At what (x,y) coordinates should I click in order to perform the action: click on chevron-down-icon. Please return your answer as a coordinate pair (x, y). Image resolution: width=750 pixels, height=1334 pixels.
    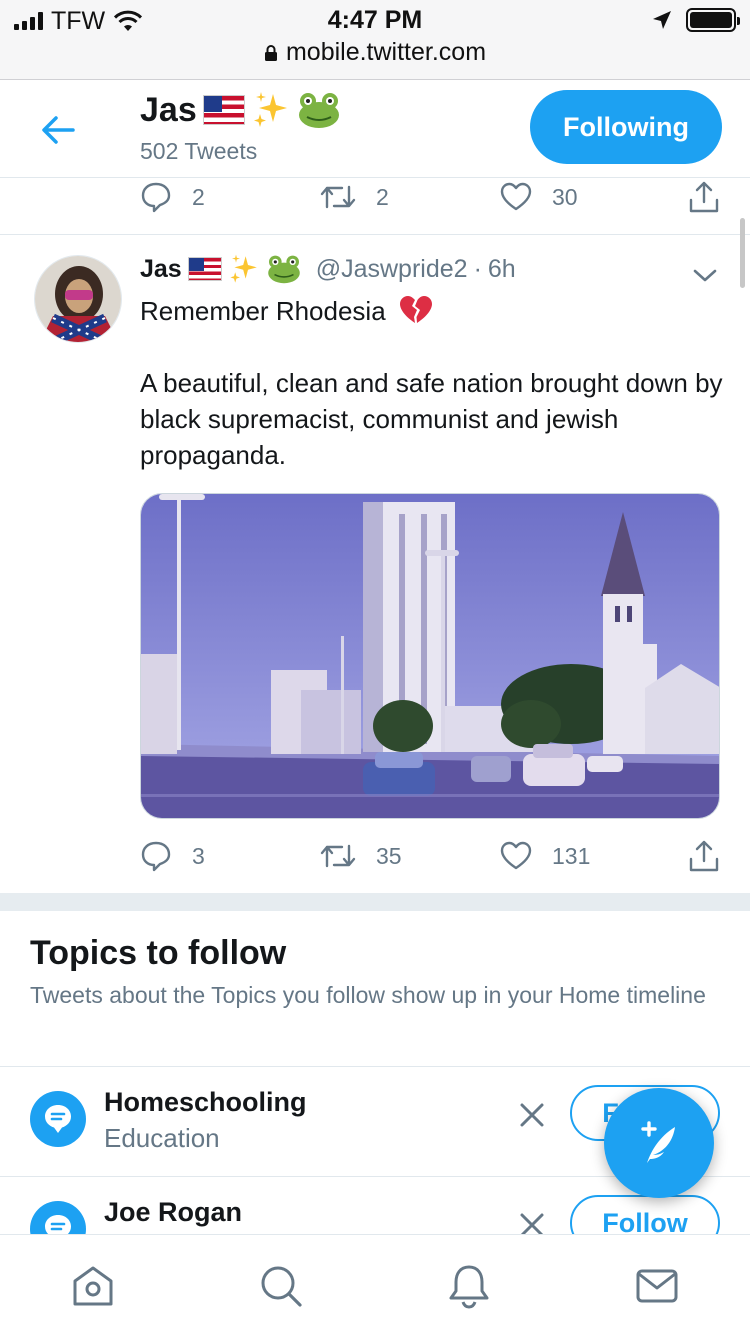
    Looking at the image, I should click on (705, 275).